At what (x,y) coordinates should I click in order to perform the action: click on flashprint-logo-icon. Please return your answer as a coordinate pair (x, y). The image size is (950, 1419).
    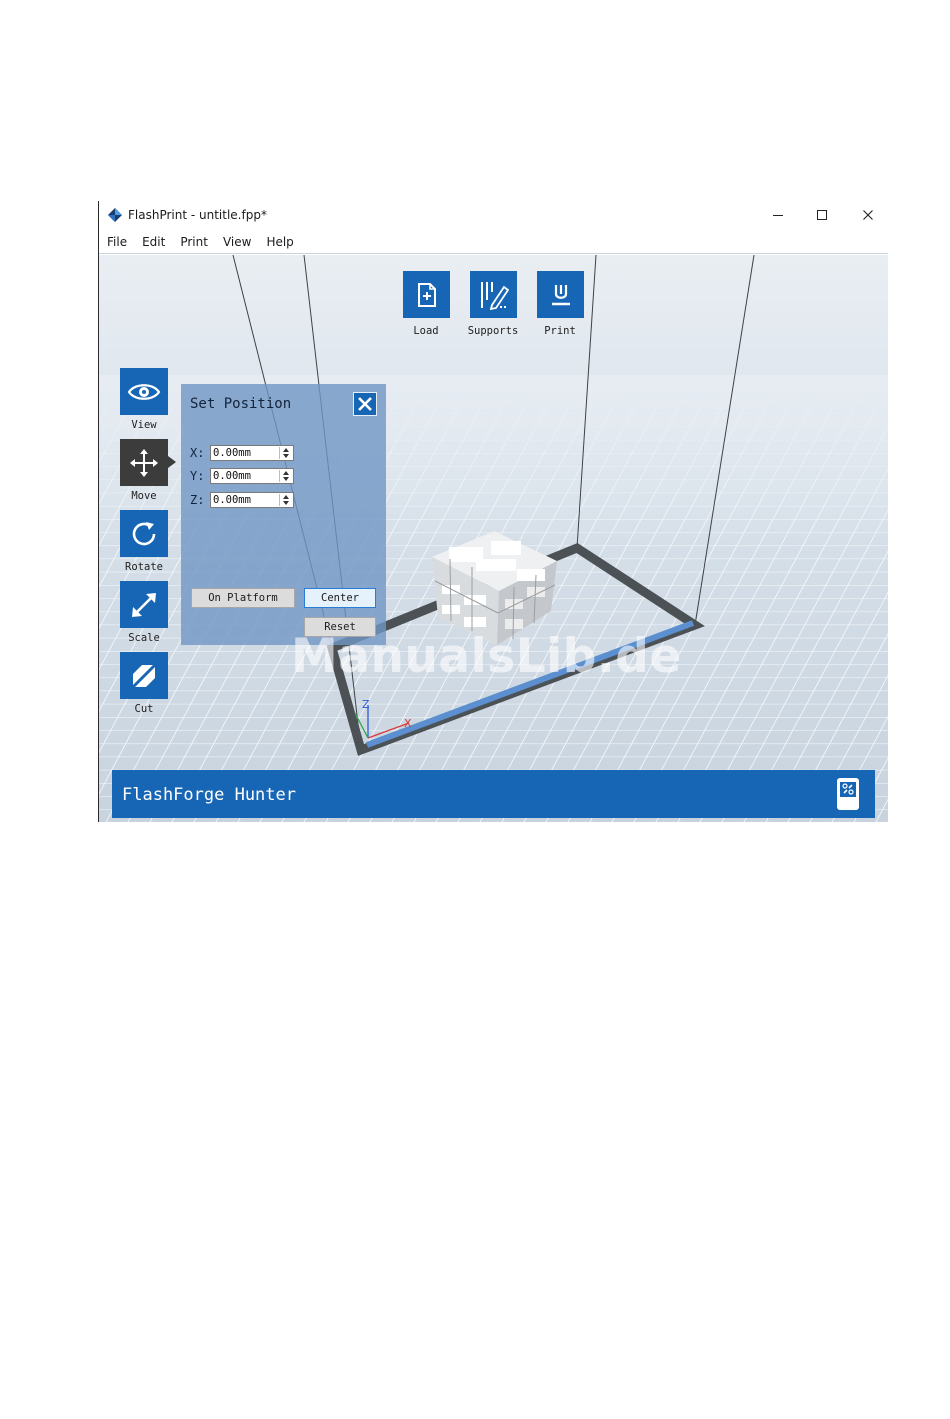
    Looking at the image, I should click on (115, 215).